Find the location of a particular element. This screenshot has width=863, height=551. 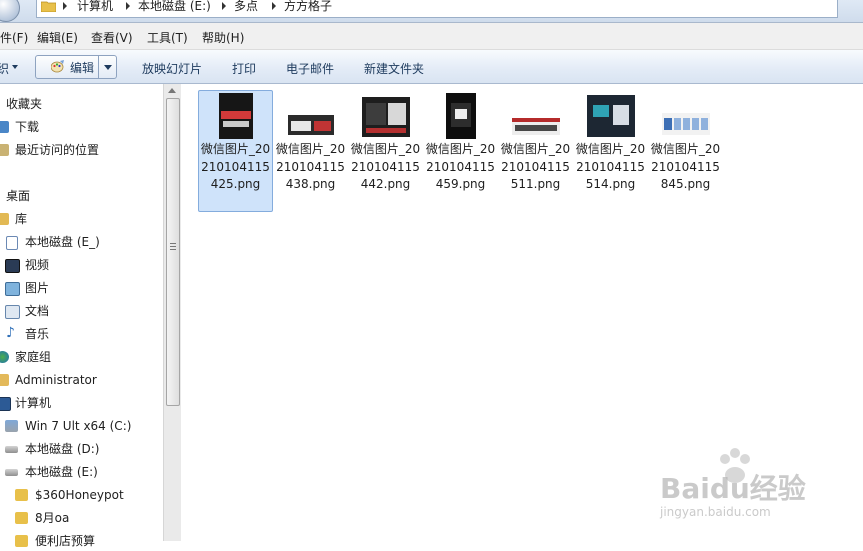

nav-drive-d: 本地磁盘 (D:) is located at coordinates (80, 449).